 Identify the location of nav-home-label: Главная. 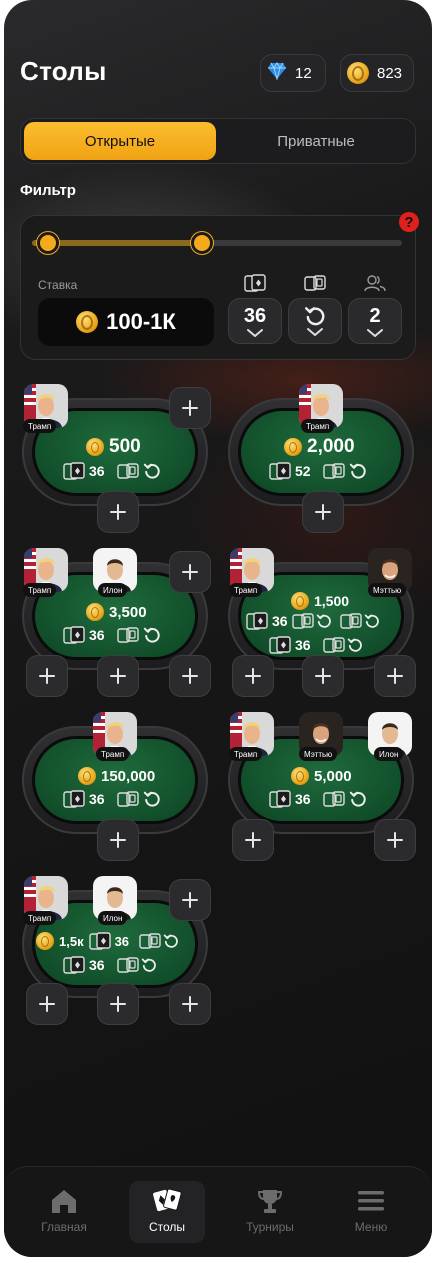
(64, 1227).